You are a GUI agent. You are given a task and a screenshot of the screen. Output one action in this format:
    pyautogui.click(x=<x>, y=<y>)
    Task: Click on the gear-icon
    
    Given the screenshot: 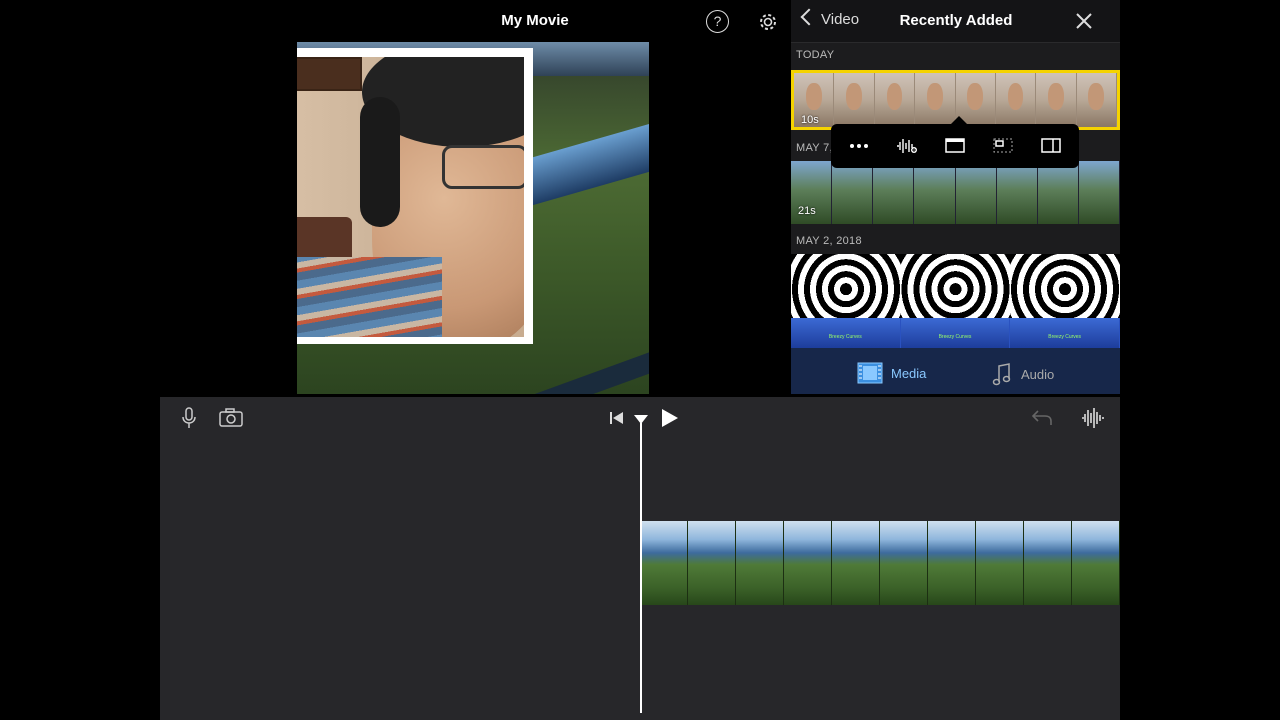 What is the action you would take?
    pyautogui.click(x=768, y=22)
    